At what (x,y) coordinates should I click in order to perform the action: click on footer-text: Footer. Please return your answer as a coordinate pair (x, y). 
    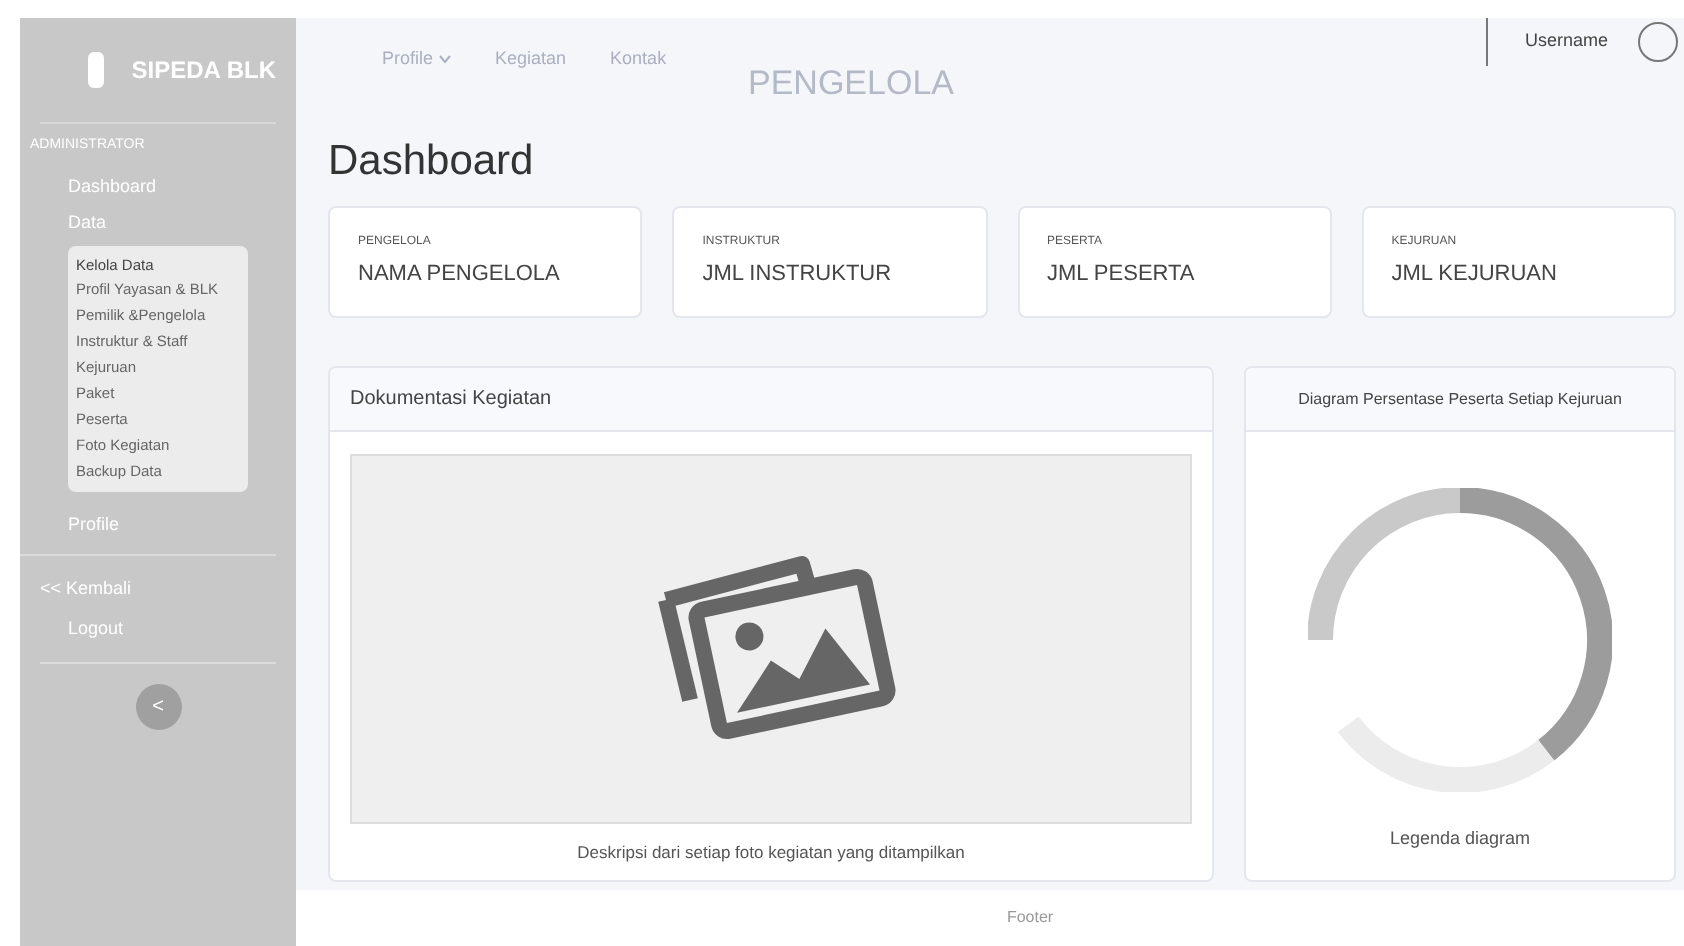
    Looking at the image, I should click on (1030, 918).